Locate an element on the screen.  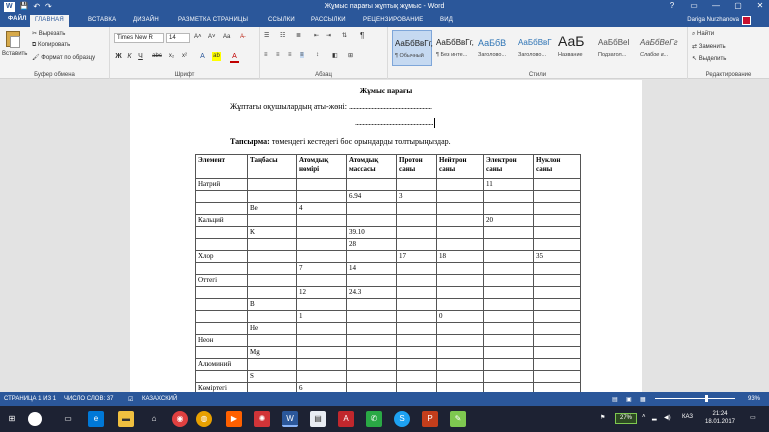
italic-button: К is located at coordinates (129, 56).